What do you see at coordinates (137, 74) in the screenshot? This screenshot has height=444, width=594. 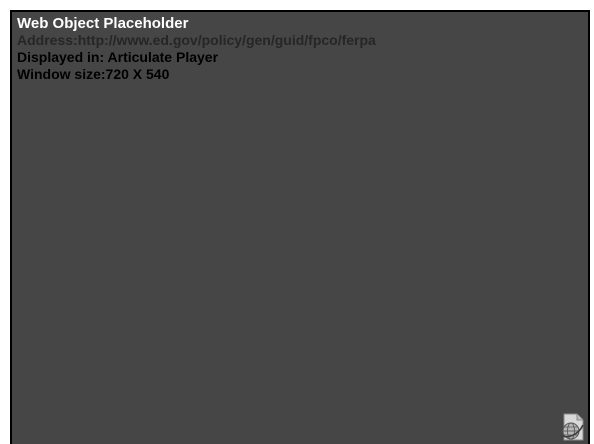 I see `window-size-value: 720 X 540` at bounding box center [137, 74].